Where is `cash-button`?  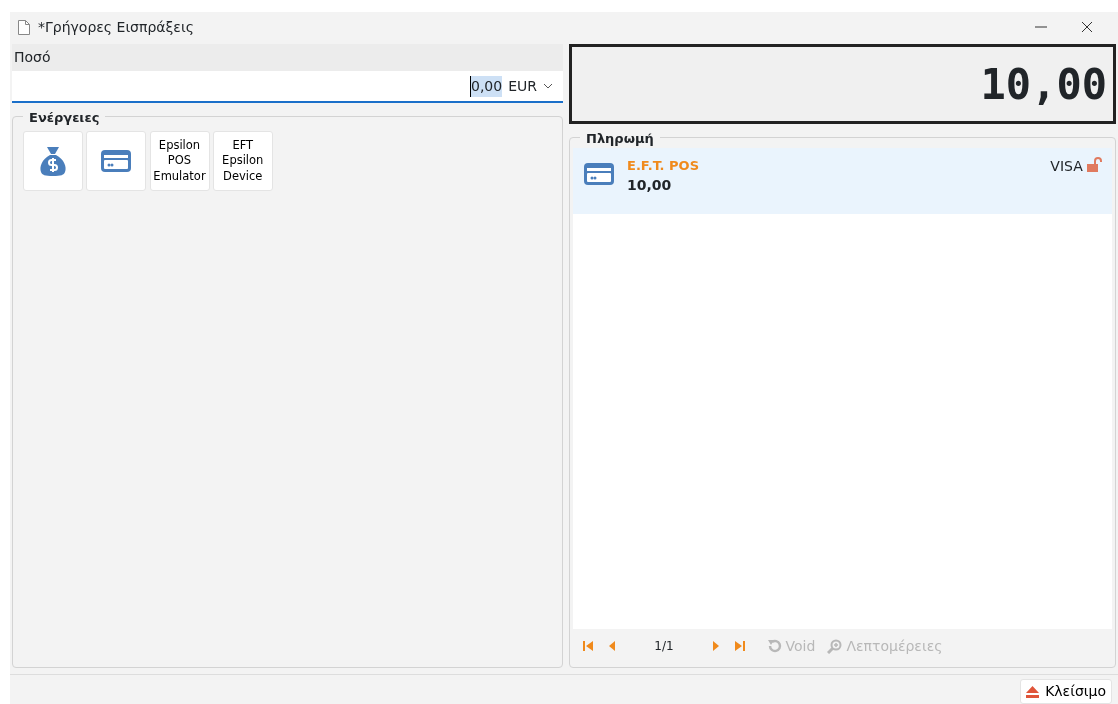 cash-button is located at coordinates (53, 161).